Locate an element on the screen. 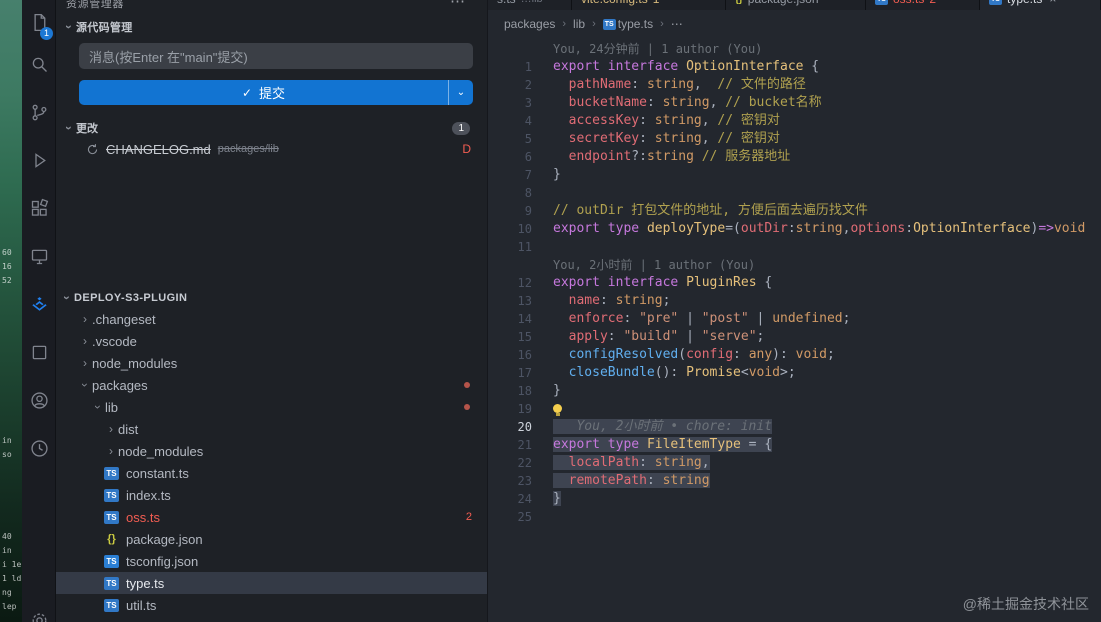  code-line-1: 1 export interface OptionInterface { is located at coordinates (794, 67).